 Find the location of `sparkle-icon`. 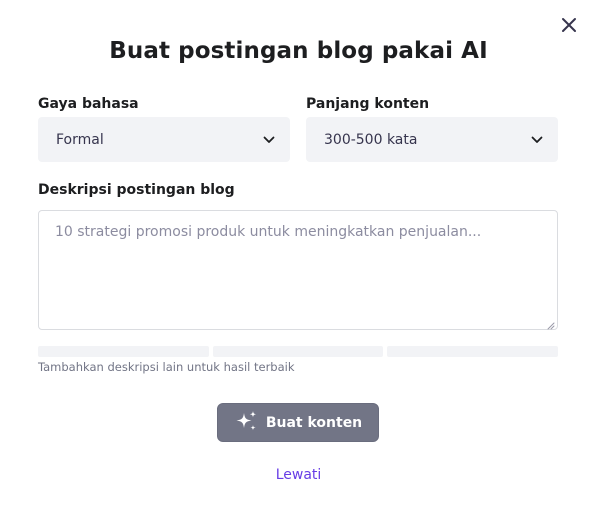

sparkle-icon is located at coordinates (246, 423).